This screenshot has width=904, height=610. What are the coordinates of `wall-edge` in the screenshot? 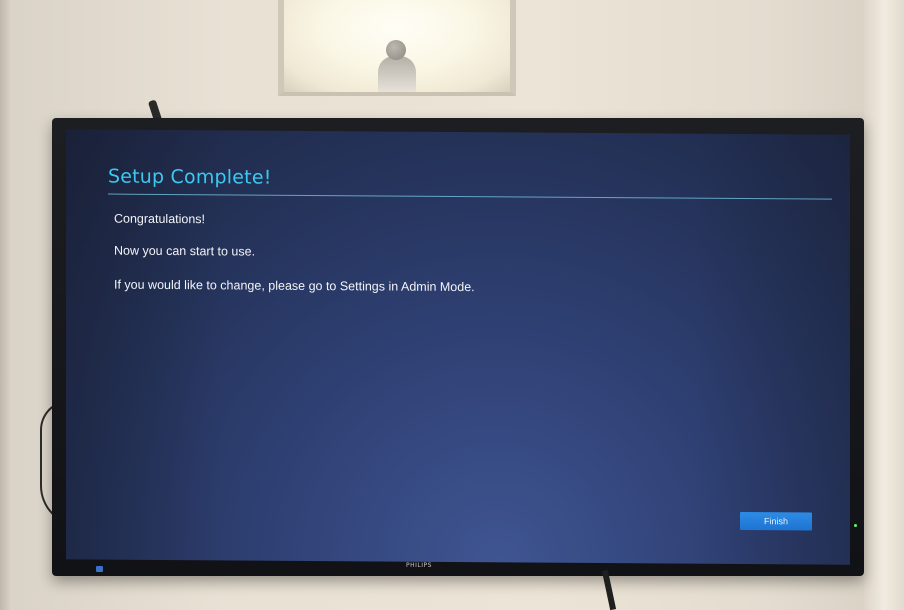 It's located at (5, 305).